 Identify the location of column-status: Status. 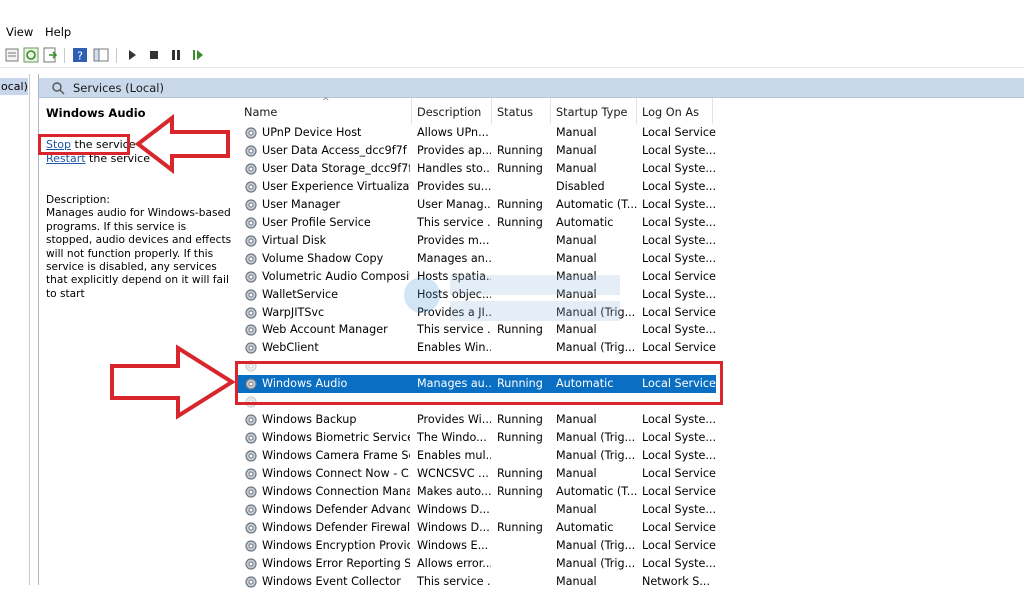
(515, 112).